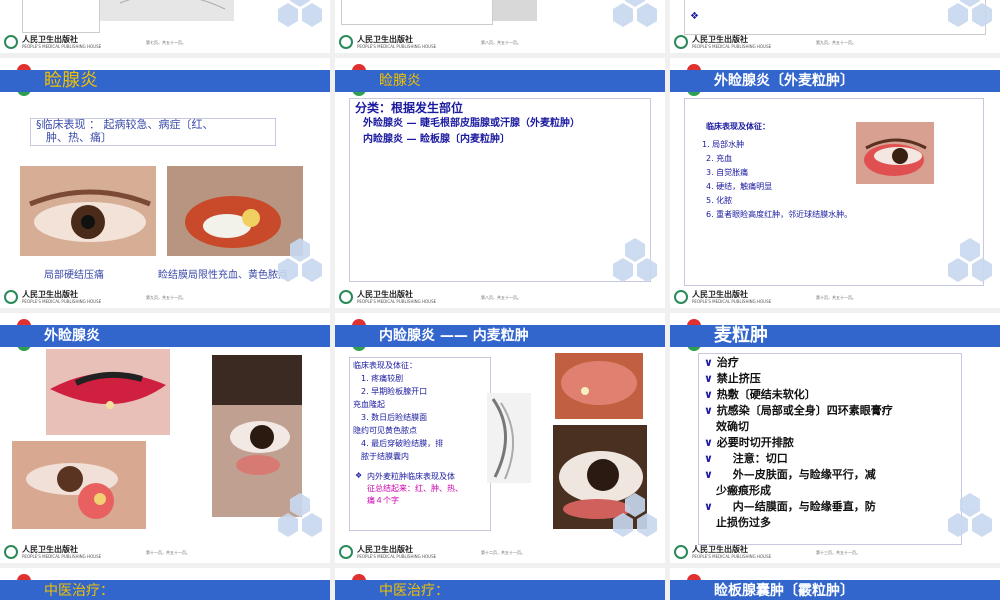 This screenshot has width=1000, height=600. What do you see at coordinates (721, 362) in the screenshot?
I see `list-item: ∨ 治疗` at bounding box center [721, 362].